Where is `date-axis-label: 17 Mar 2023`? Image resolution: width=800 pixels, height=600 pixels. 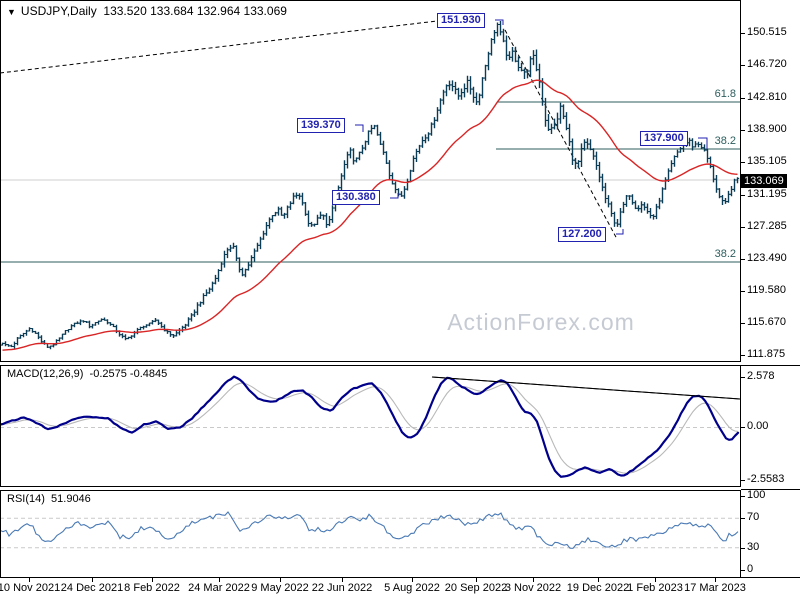 date-axis-label: 17 Mar 2023 is located at coordinates (715, 588).